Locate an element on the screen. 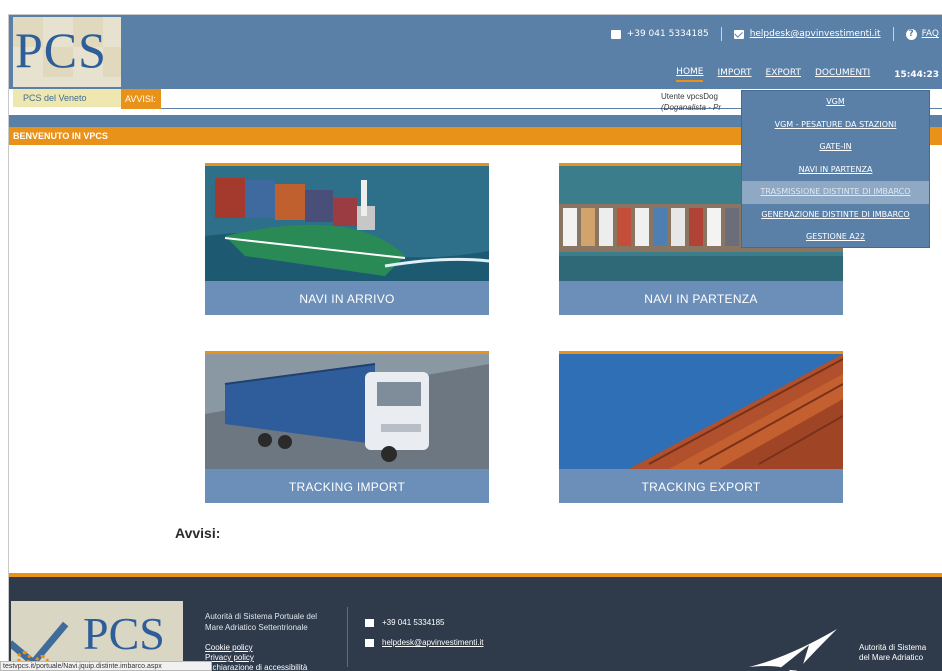 Image resolution: width=942 pixels, height=671 pixels. footer-logo-text: PCS is located at coordinates (124, 633).